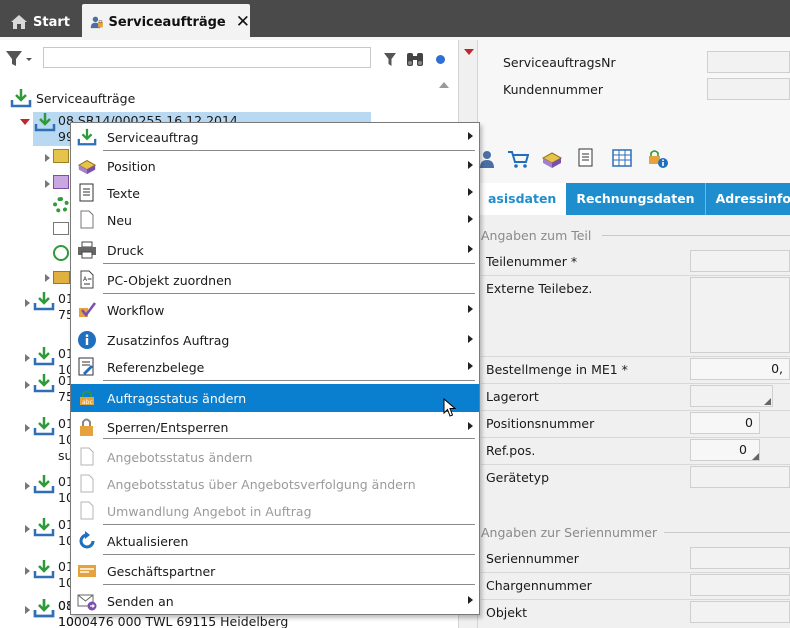 The height and width of the screenshot is (628, 790). What do you see at coordinates (209, 511) in the screenshot?
I see `menu-item-label: Umwandlung Angebot in Auftrag` at bounding box center [209, 511].